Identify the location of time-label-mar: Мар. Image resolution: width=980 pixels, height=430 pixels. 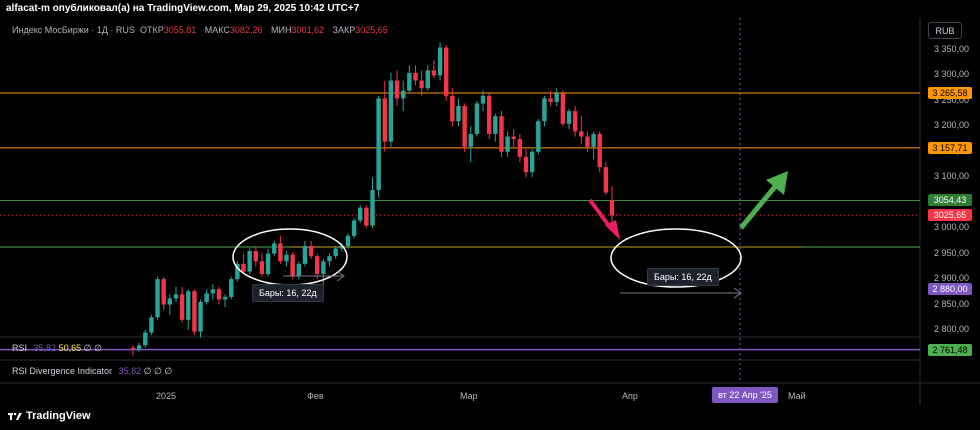
(469, 396).